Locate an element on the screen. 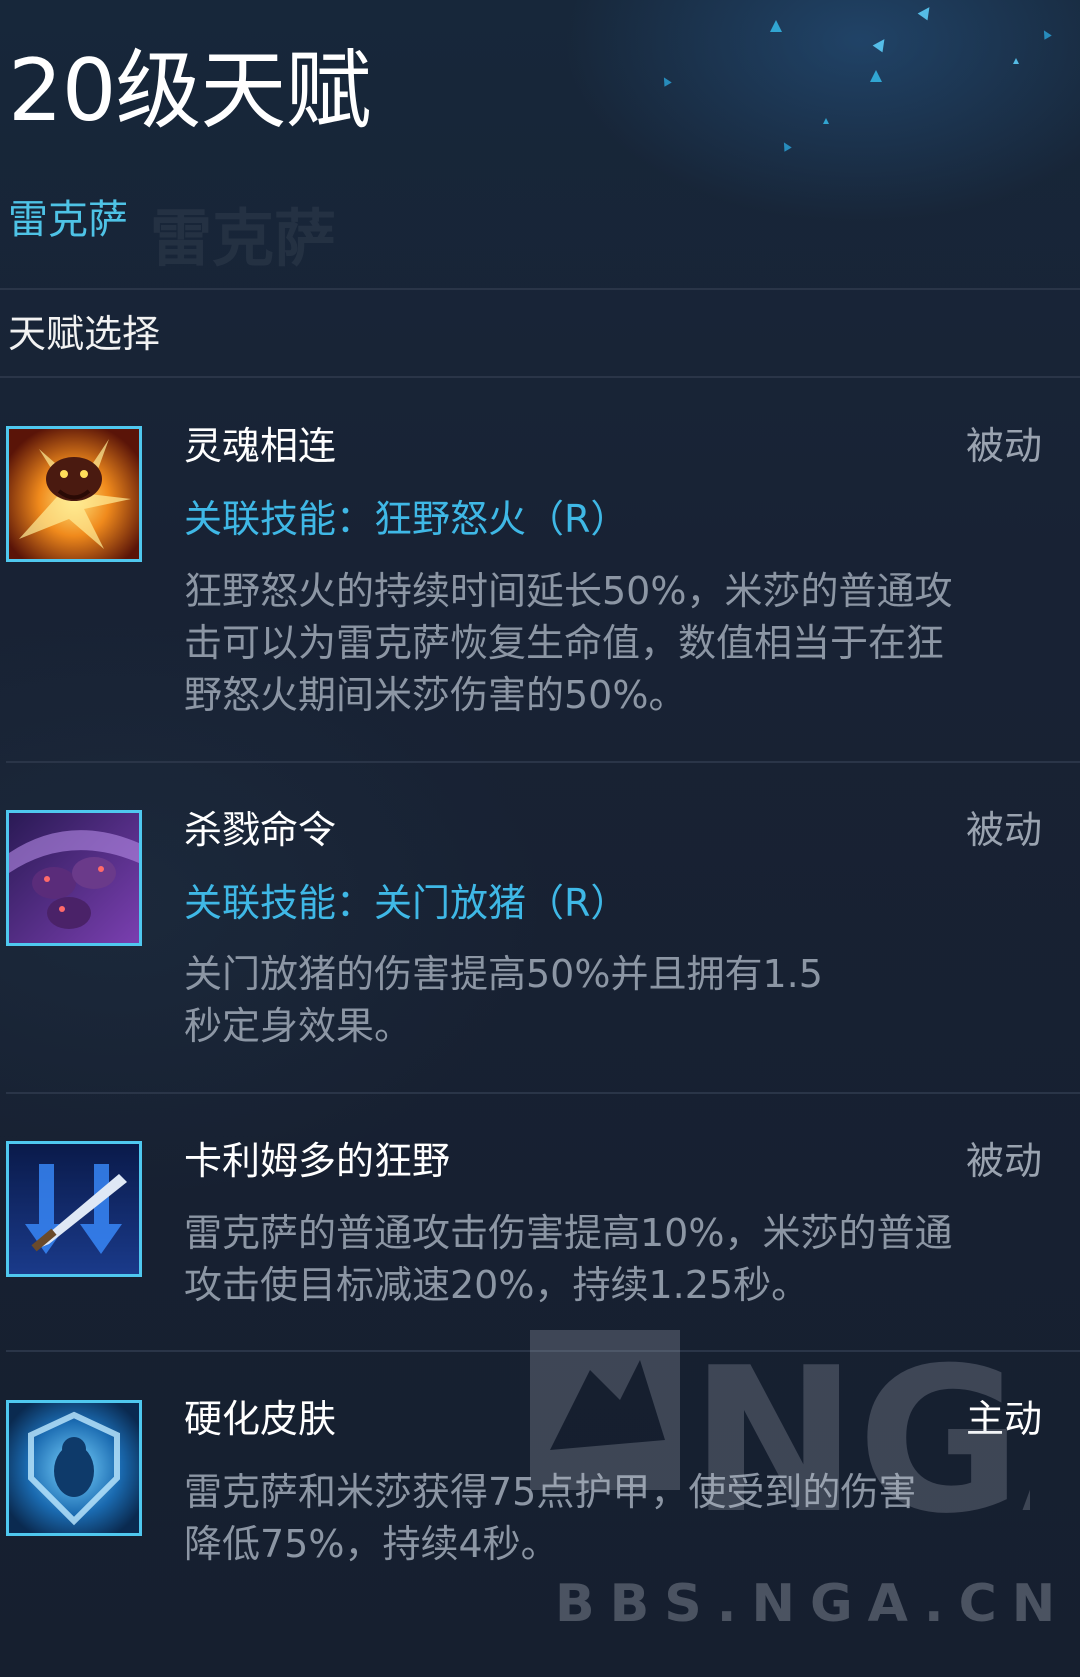 Image resolution: width=1080 pixels, height=1677 pixels. watermark-url: BBS.NGA.CN is located at coordinates (813, 1604).